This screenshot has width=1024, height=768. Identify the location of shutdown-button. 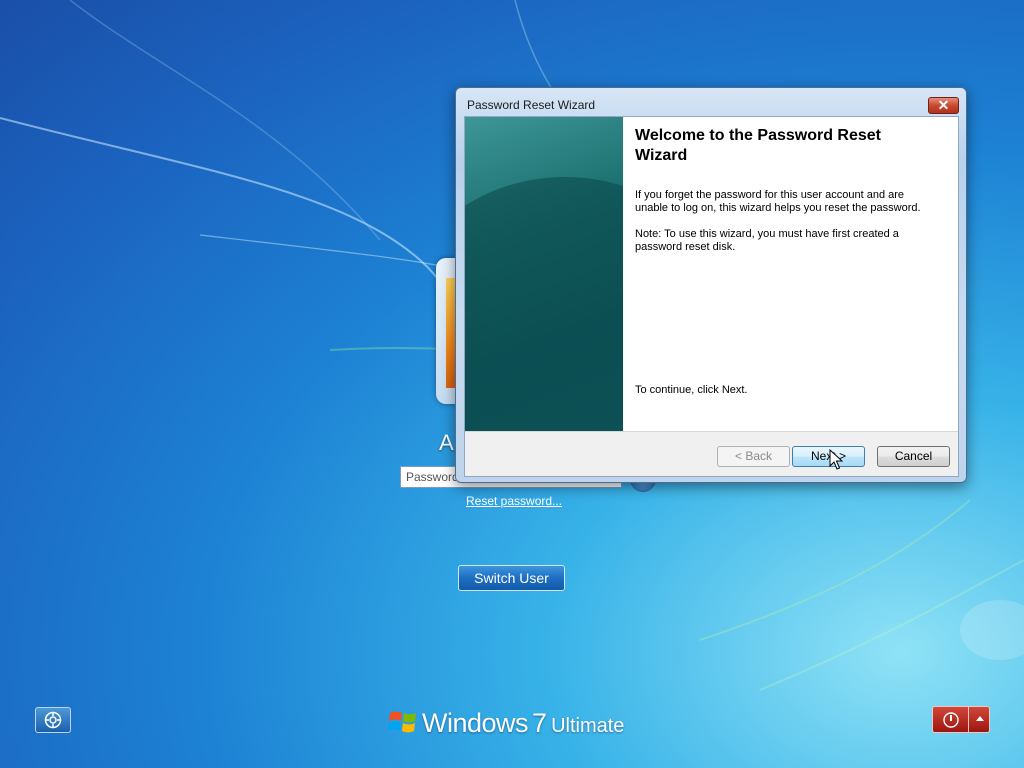
(951, 719).